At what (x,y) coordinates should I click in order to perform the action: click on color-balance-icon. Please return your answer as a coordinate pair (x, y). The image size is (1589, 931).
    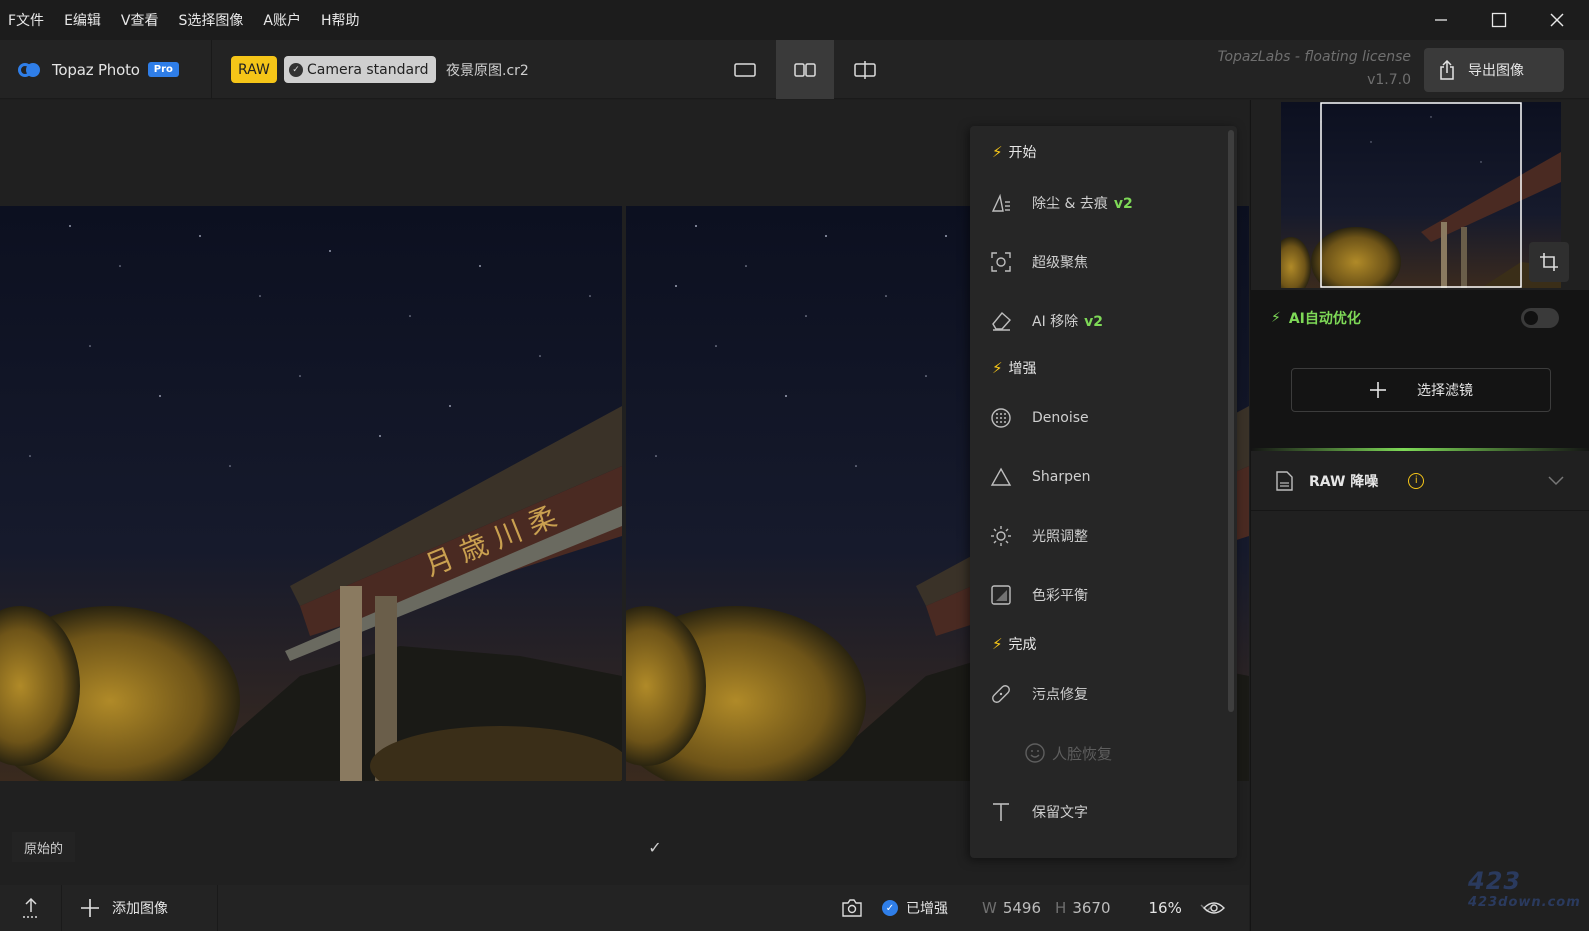
    Looking at the image, I should click on (1001, 595).